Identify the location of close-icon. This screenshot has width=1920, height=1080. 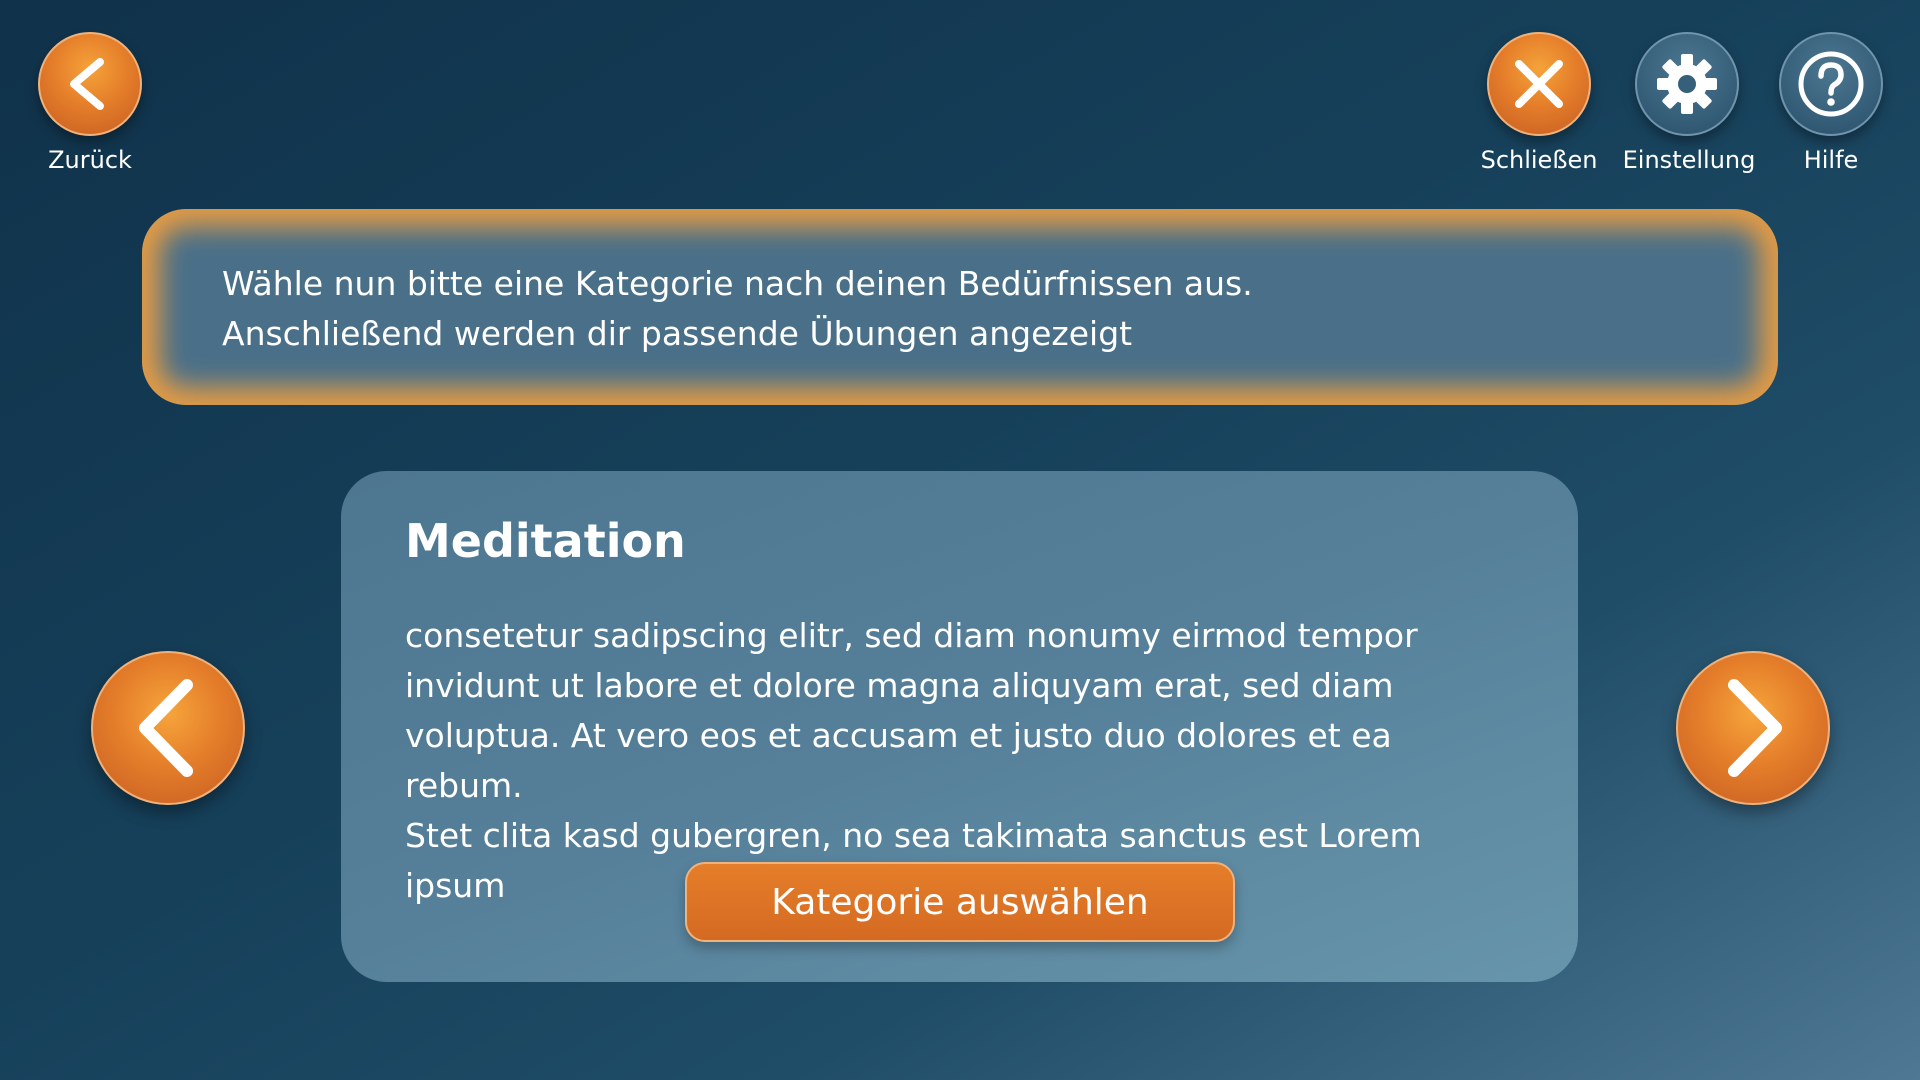
(1539, 84).